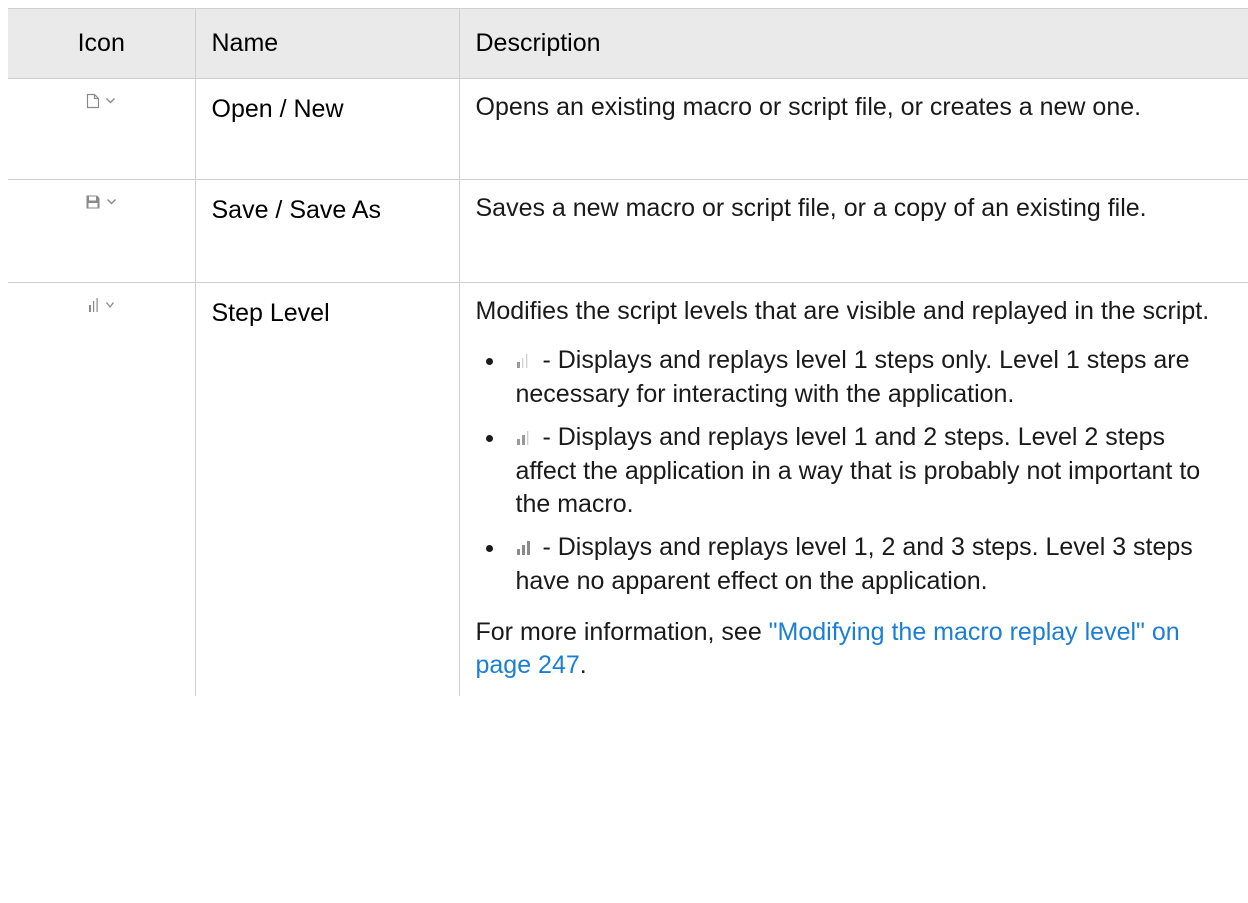  Describe the element at coordinates (326, 43) in the screenshot. I see `header-name: Name` at that location.